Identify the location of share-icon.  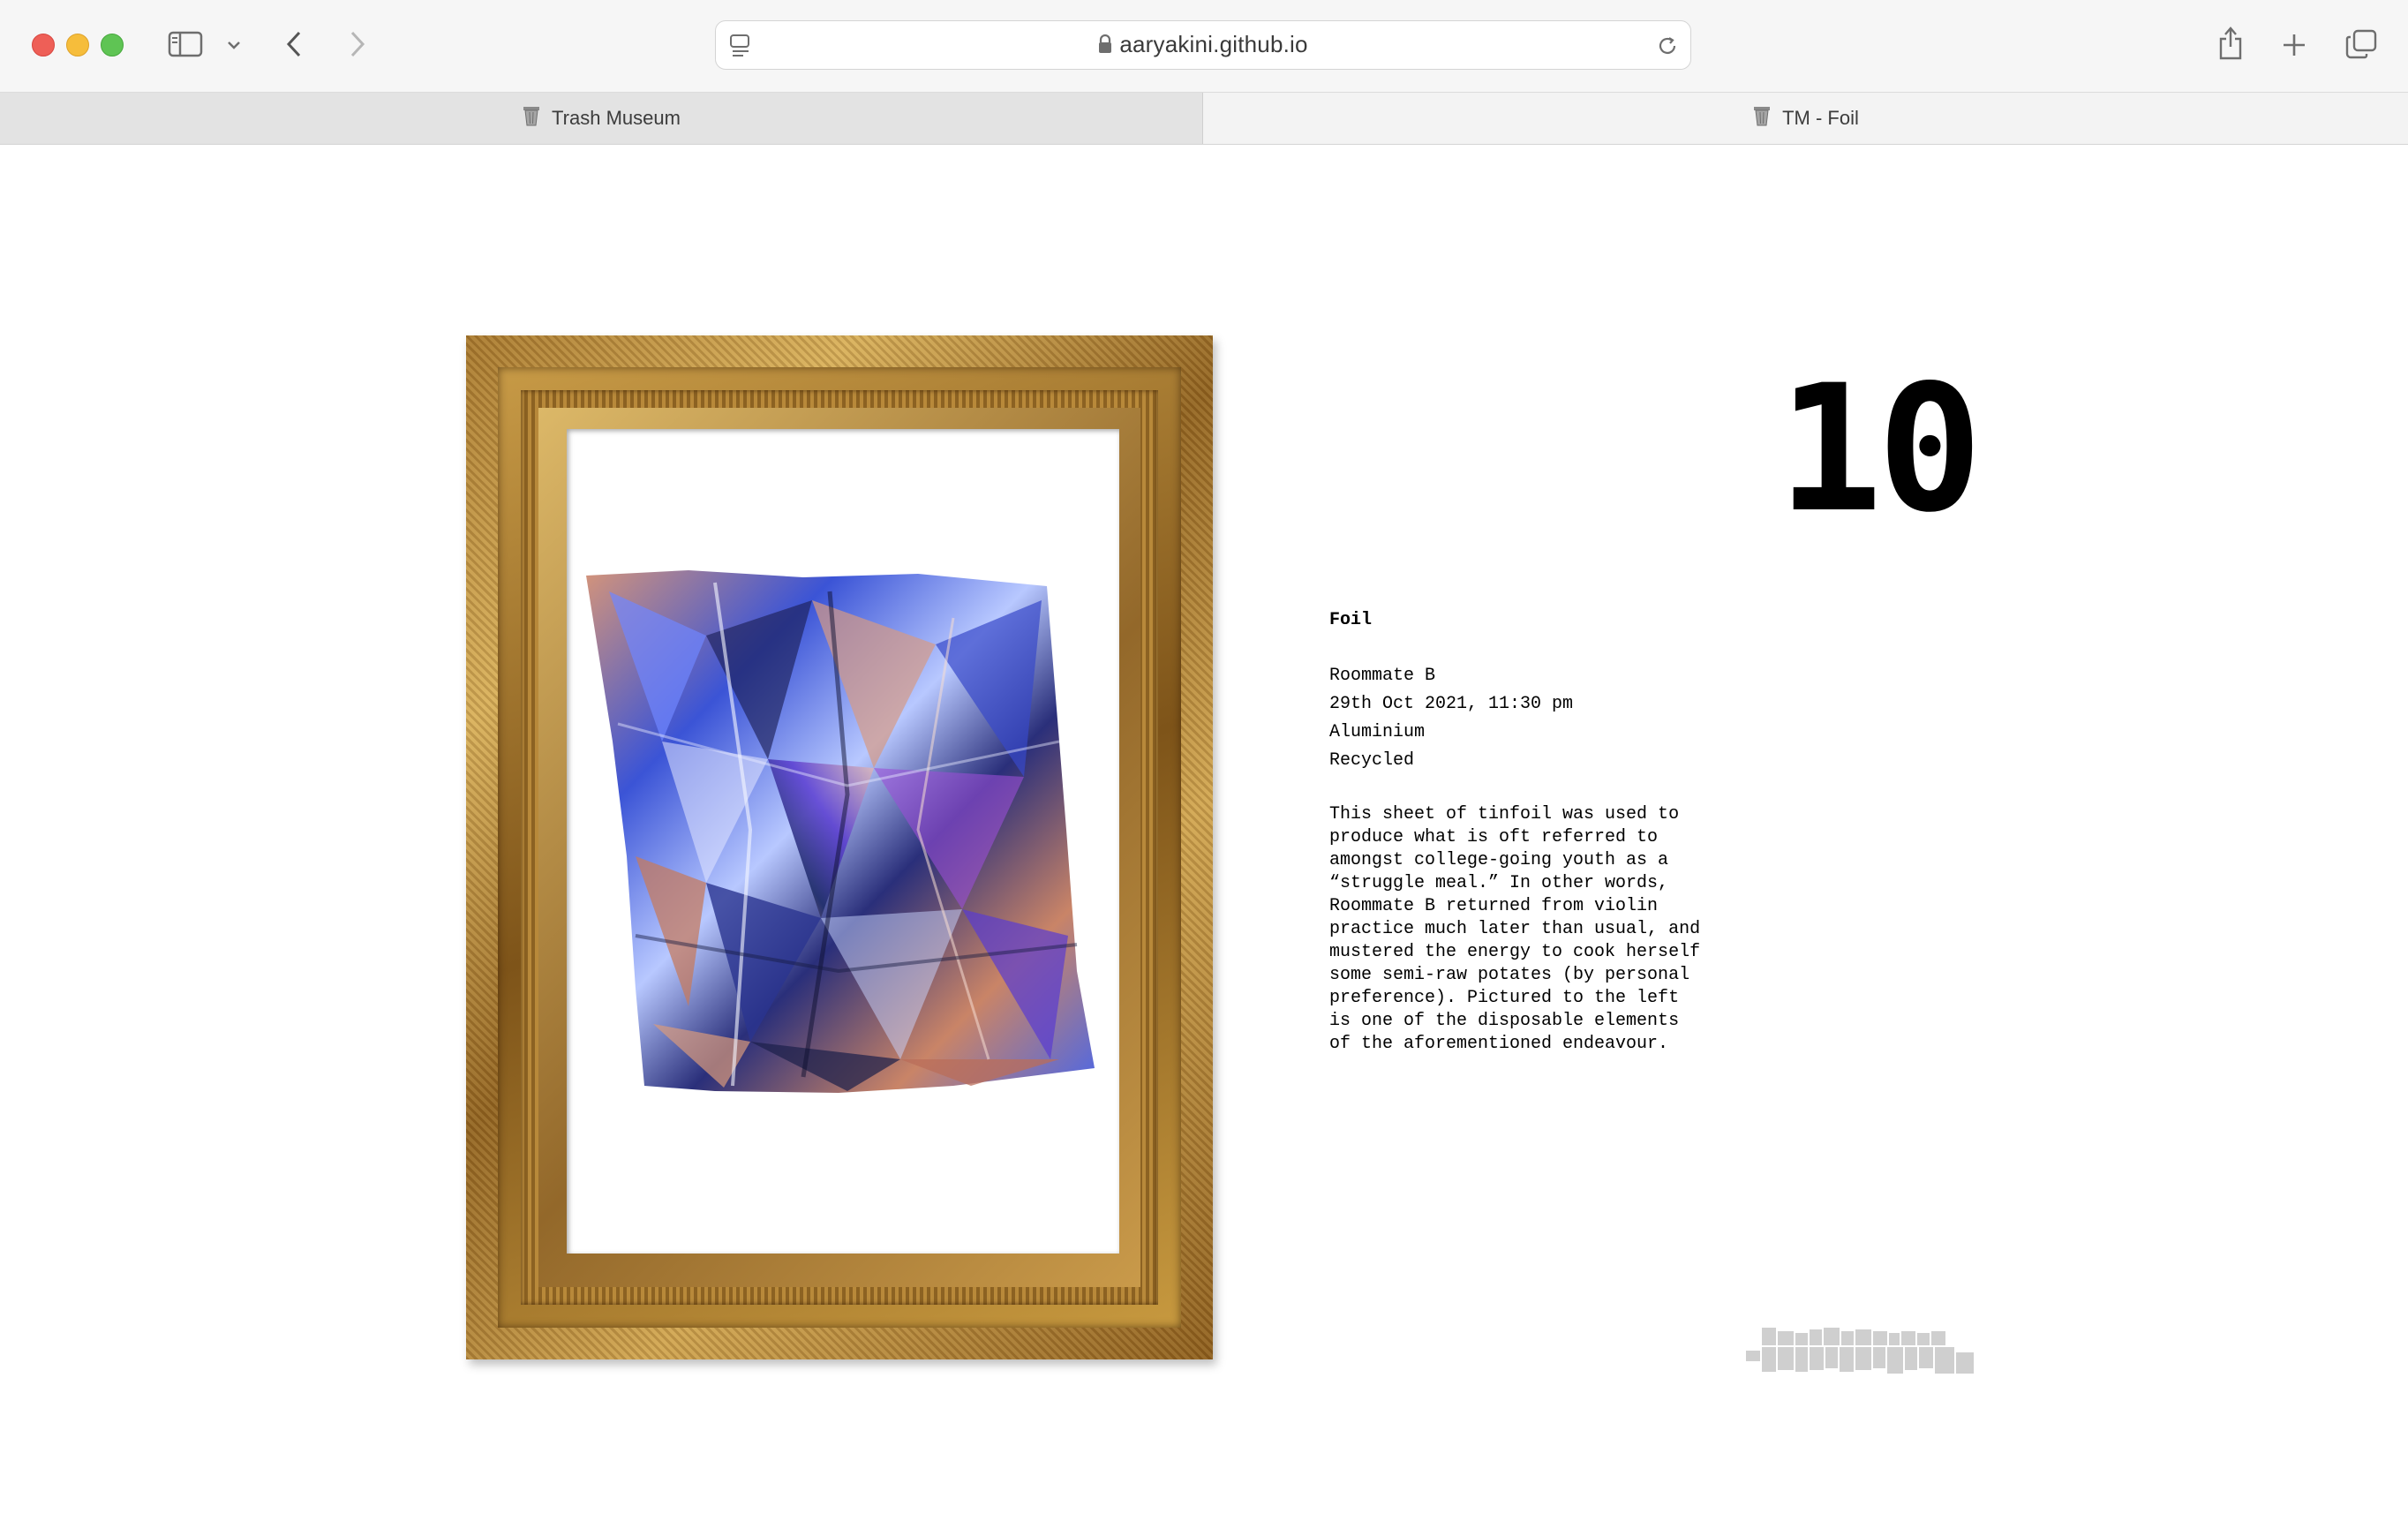
(2231, 43).